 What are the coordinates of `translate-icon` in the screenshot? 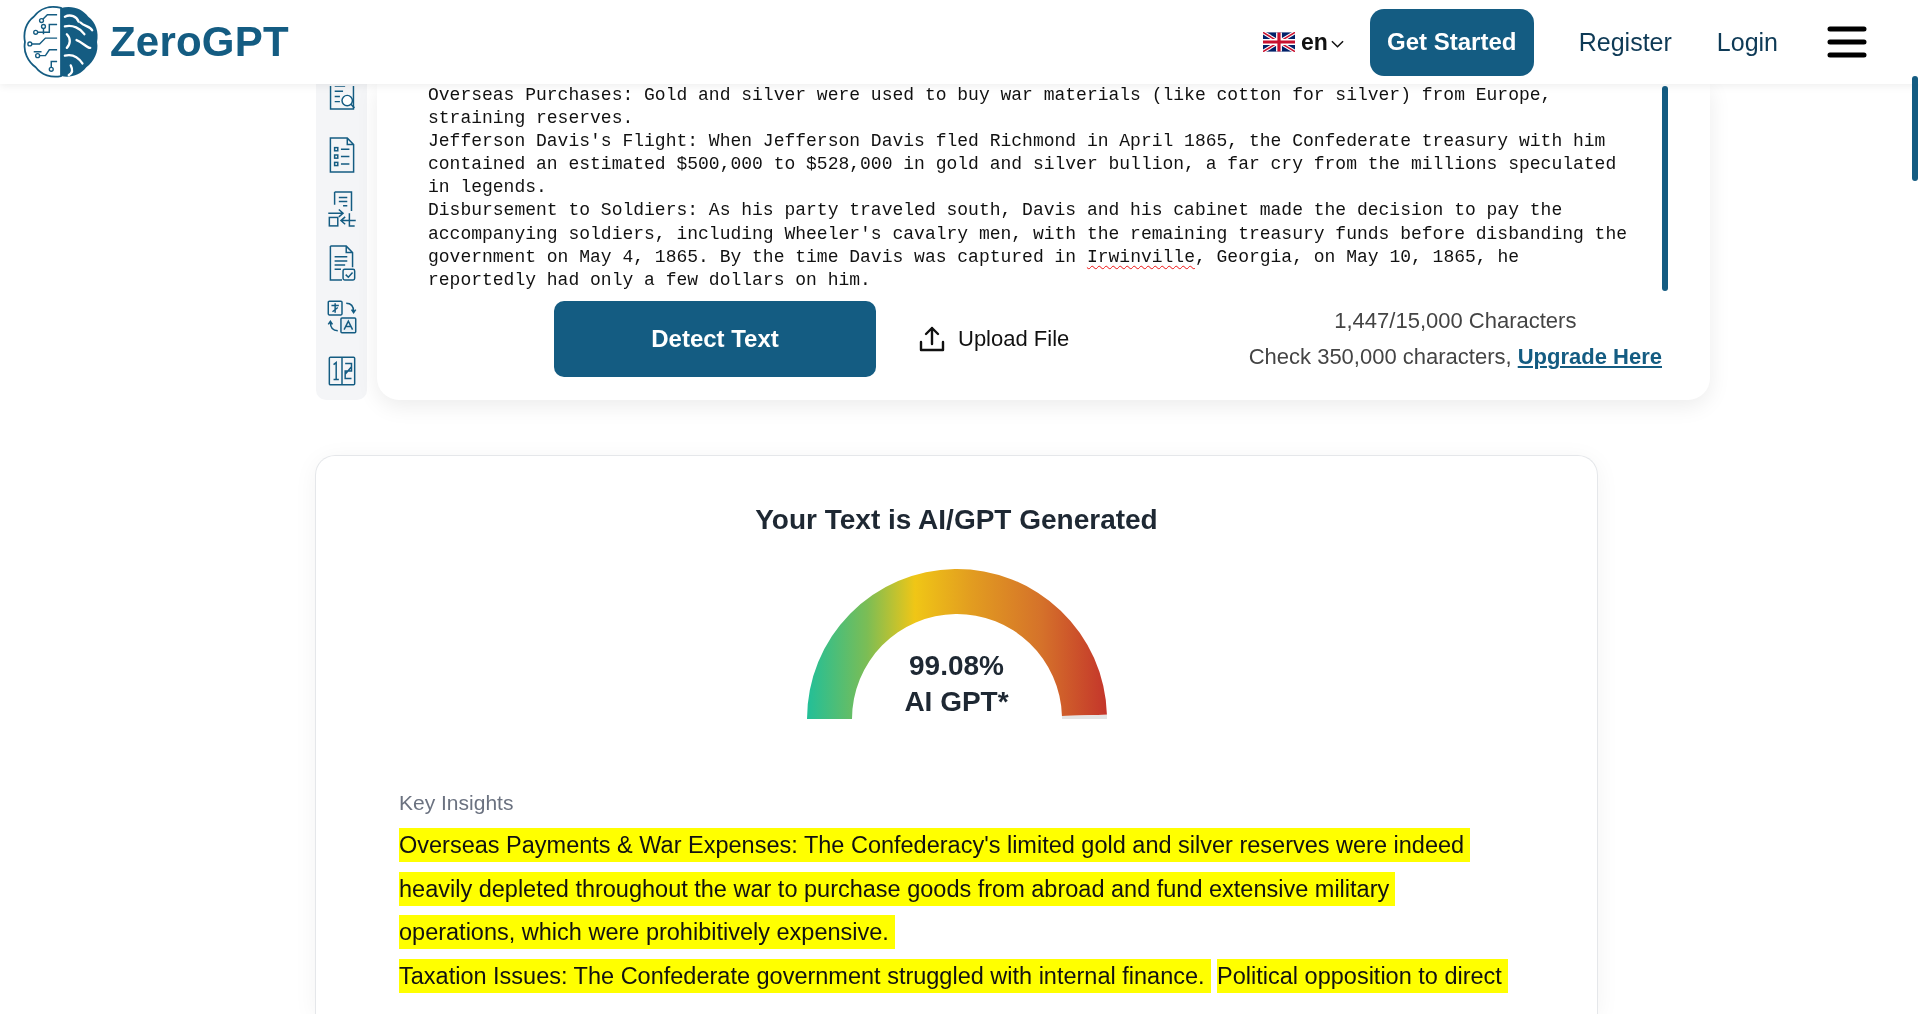 It's located at (341, 317).